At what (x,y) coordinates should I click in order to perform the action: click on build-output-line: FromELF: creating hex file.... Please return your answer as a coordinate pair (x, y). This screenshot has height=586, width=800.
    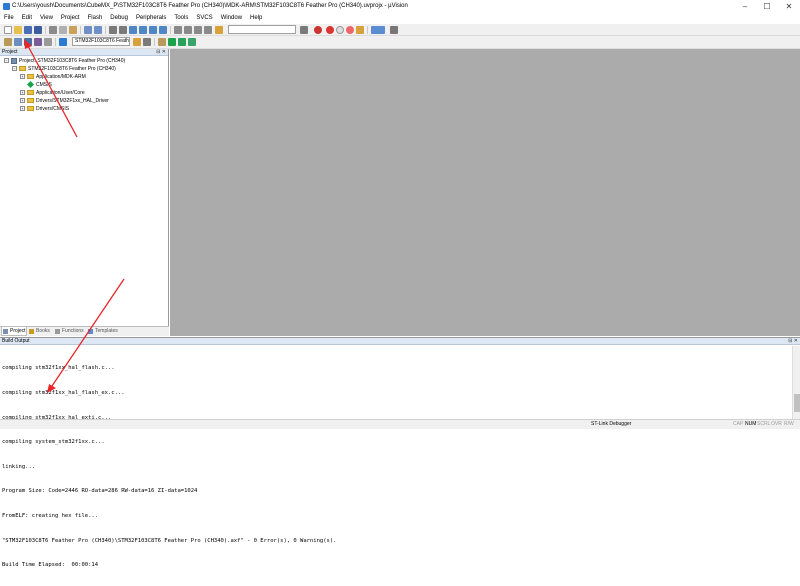
    Looking at the image, I should click on (50, 516).